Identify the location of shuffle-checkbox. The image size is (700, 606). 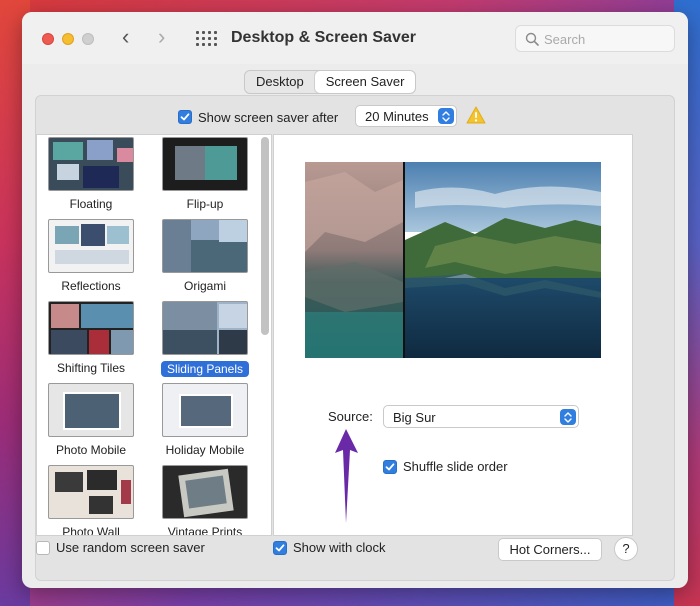
(390, 466).